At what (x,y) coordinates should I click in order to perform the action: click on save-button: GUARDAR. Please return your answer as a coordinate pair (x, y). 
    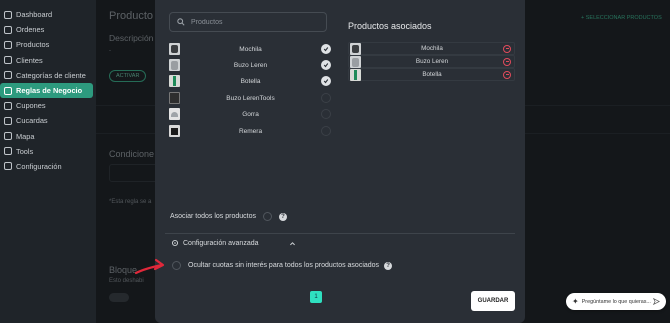
    Looking at the image, I should click on (493, 301).